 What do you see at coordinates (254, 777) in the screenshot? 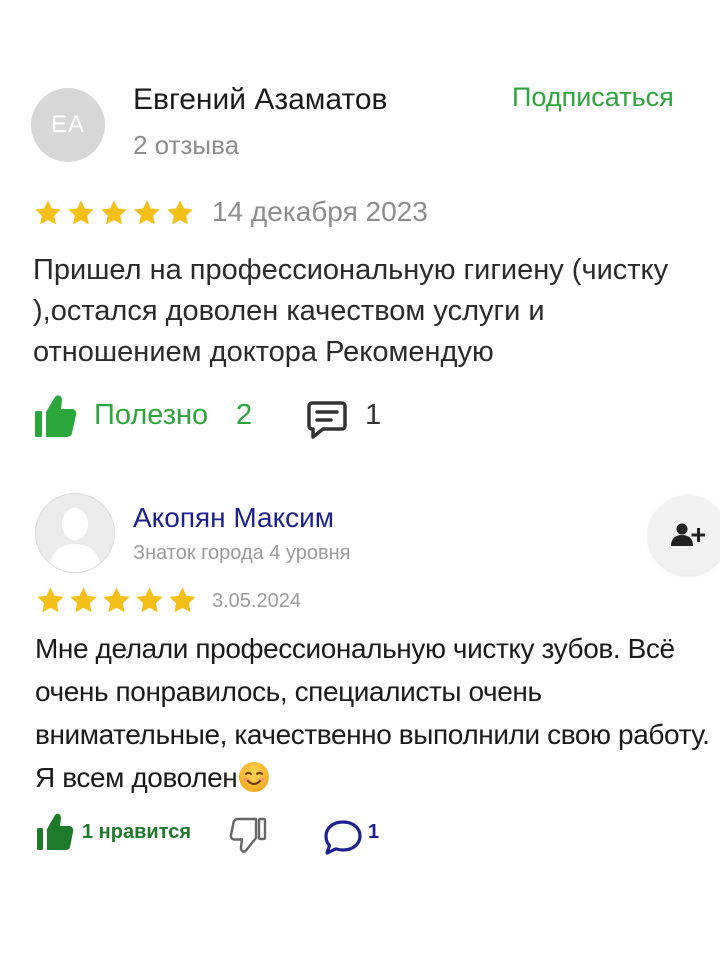
I see `smile-emoji-icon` at bounding box center [254, 777].